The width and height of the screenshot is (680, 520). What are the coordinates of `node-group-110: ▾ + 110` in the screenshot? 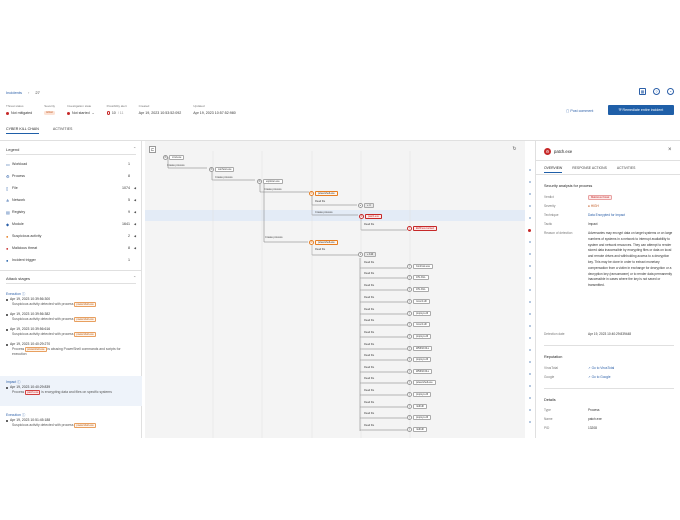 It's located at (367, 254).